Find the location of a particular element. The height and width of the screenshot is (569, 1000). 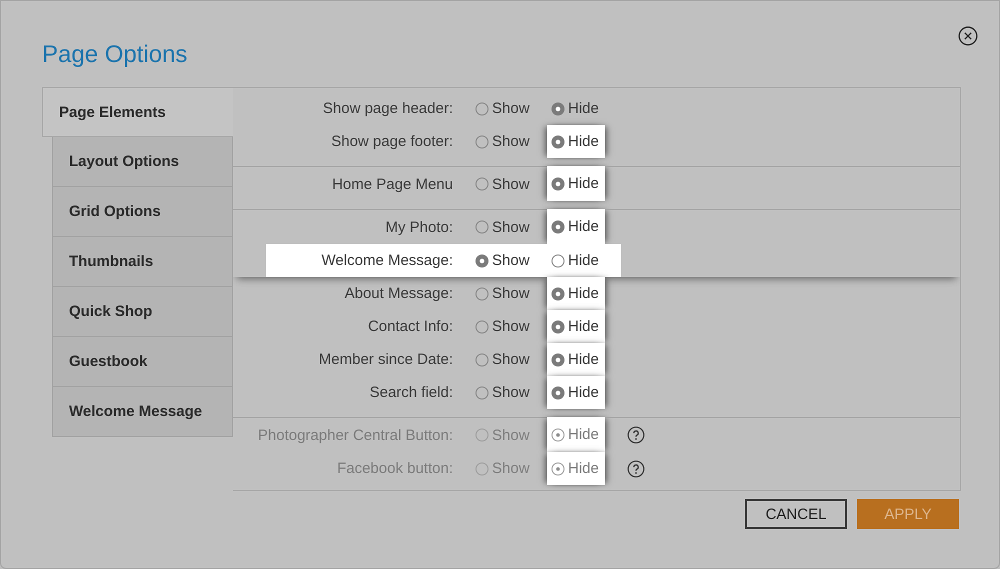

option-label: Show page header: is located at coordinates (387, 108).